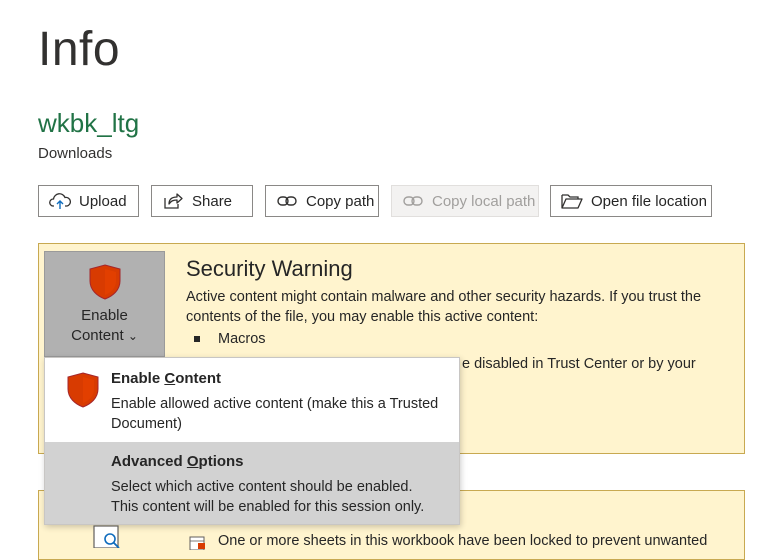 This screenshot has width=780, height=560. What do you see at coordinates (484, 201) in the screenshot?
I see `copy-local-path-label: Copy local path` at bounding box center [484, 201].